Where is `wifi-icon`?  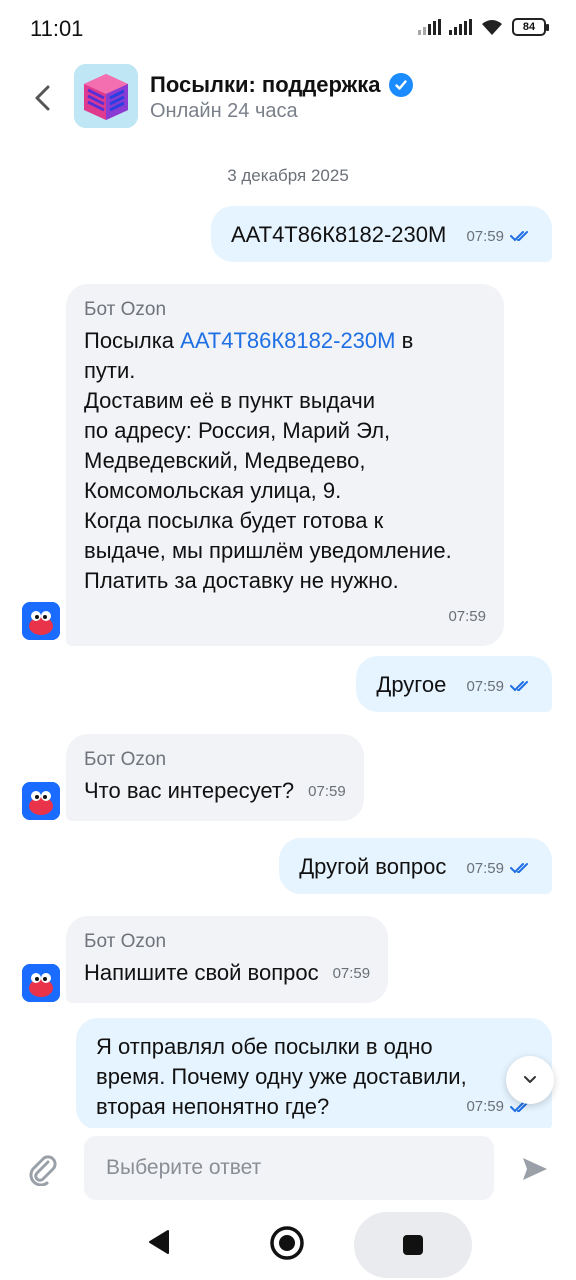 wifi-icon is located at coordinates (492, 27).